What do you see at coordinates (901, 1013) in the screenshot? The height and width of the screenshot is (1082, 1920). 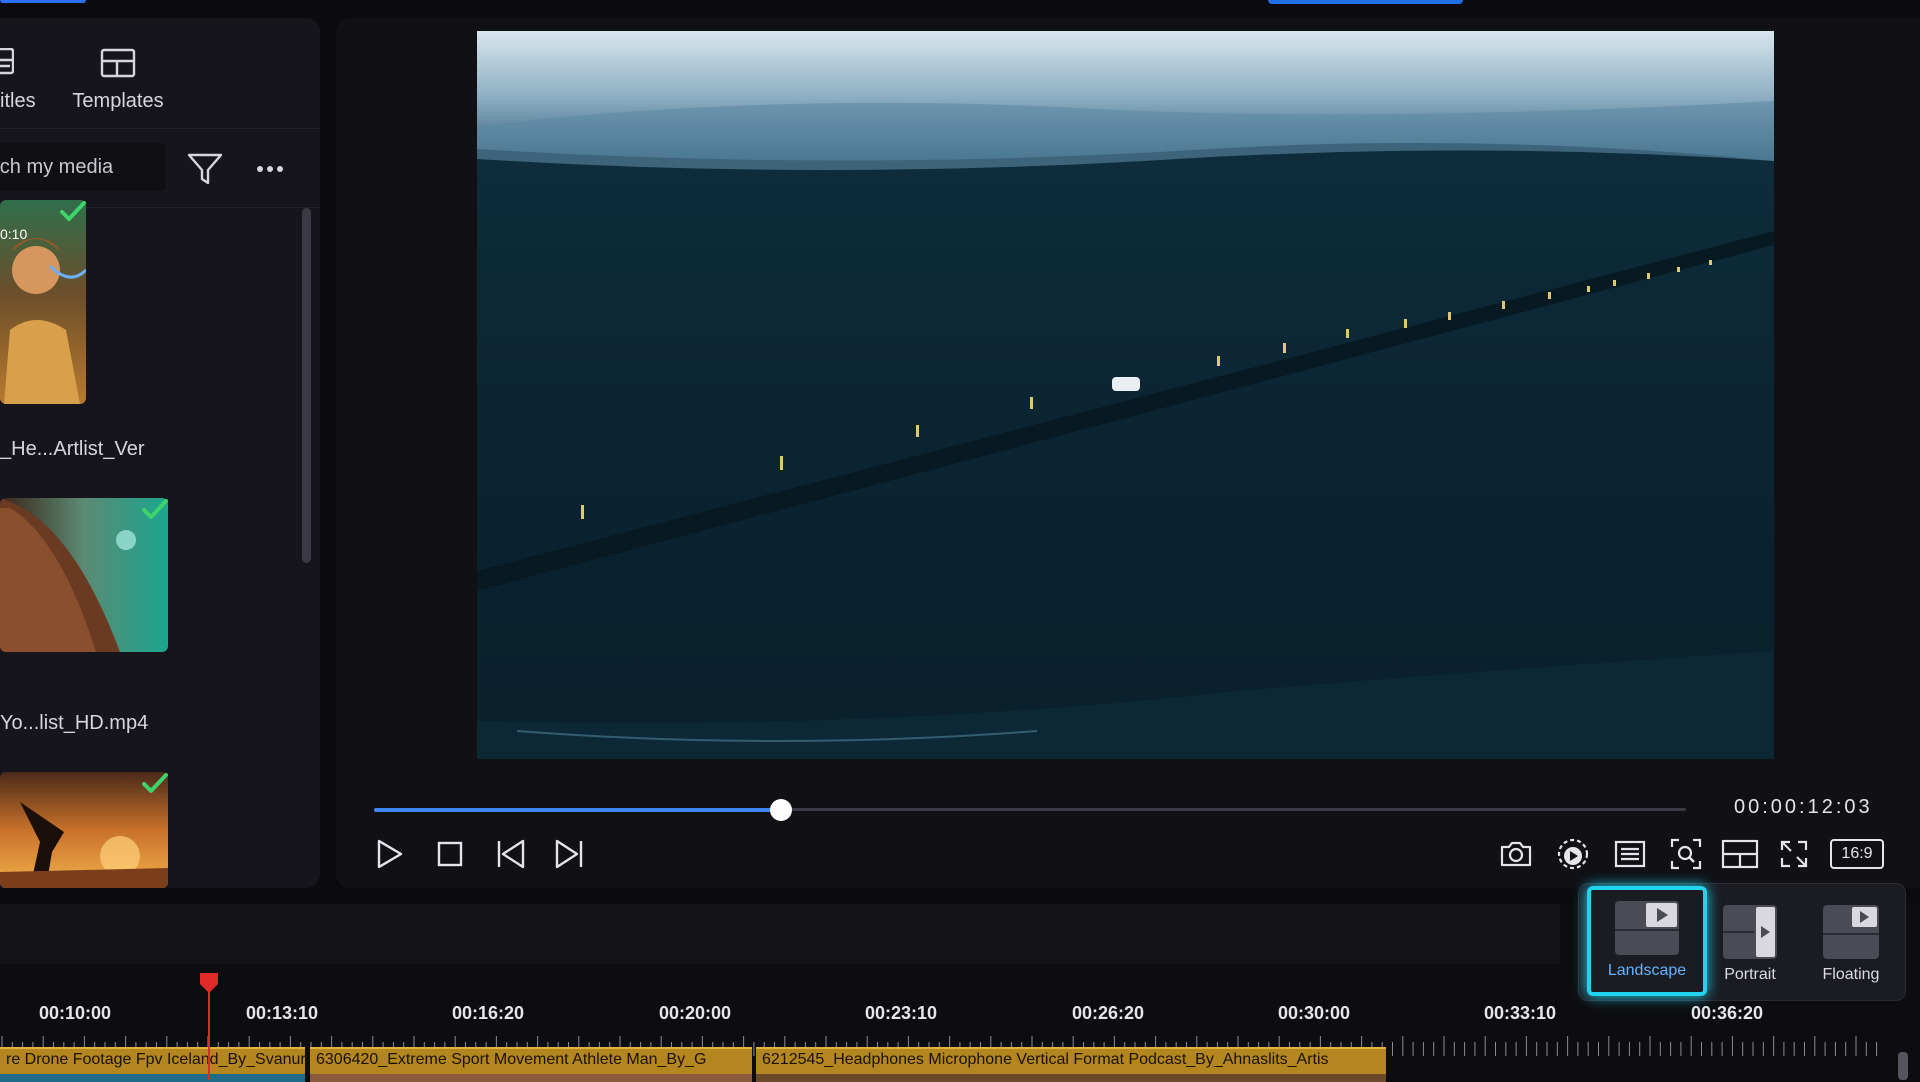 I see `ruler-label: 00:23:10` at bounding box center [901, 1013].